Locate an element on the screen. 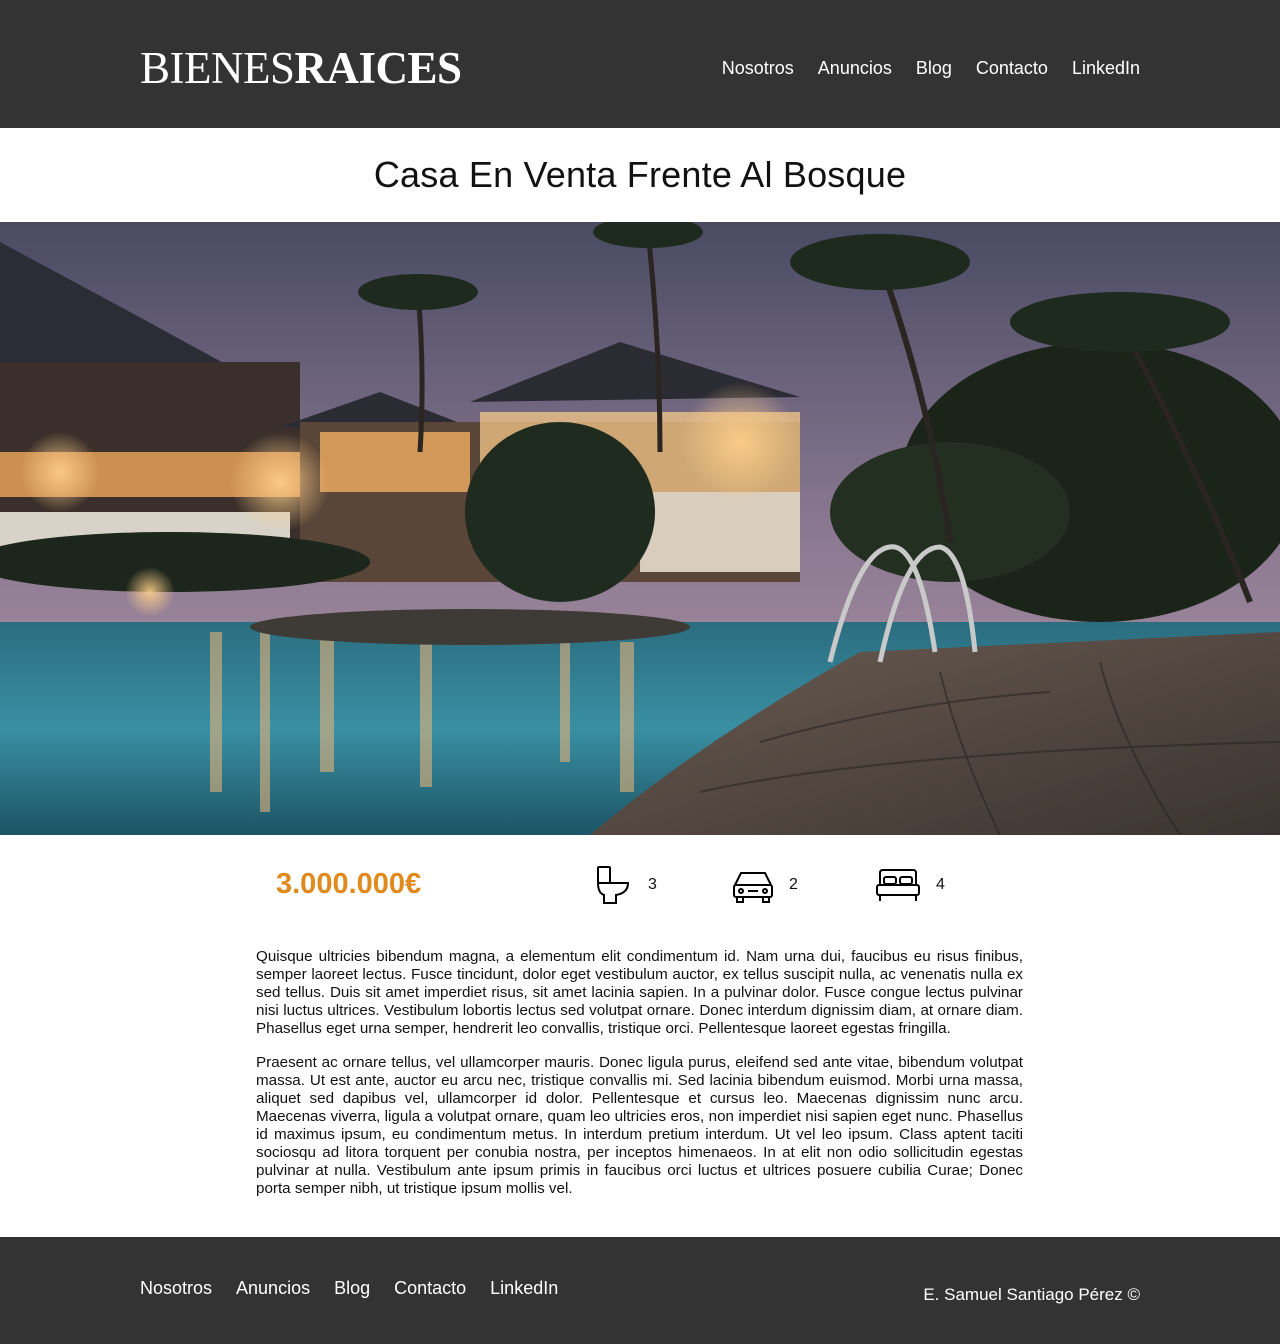  nav-nosotros: Nosotros is located at coordinates (758, 68).